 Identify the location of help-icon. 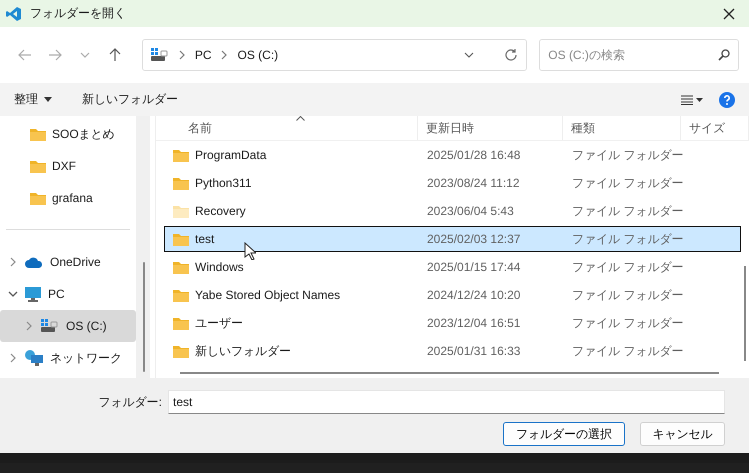
(727, 100).